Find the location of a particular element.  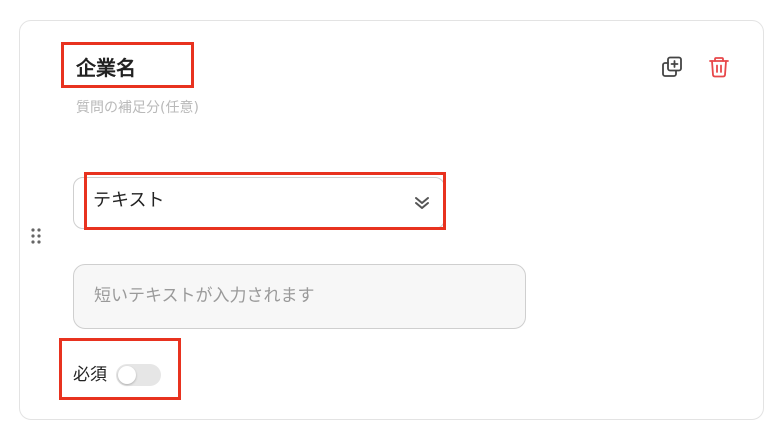

answer-placeholder: 短いテキストが入力されます is located at coordinates (204, 296).